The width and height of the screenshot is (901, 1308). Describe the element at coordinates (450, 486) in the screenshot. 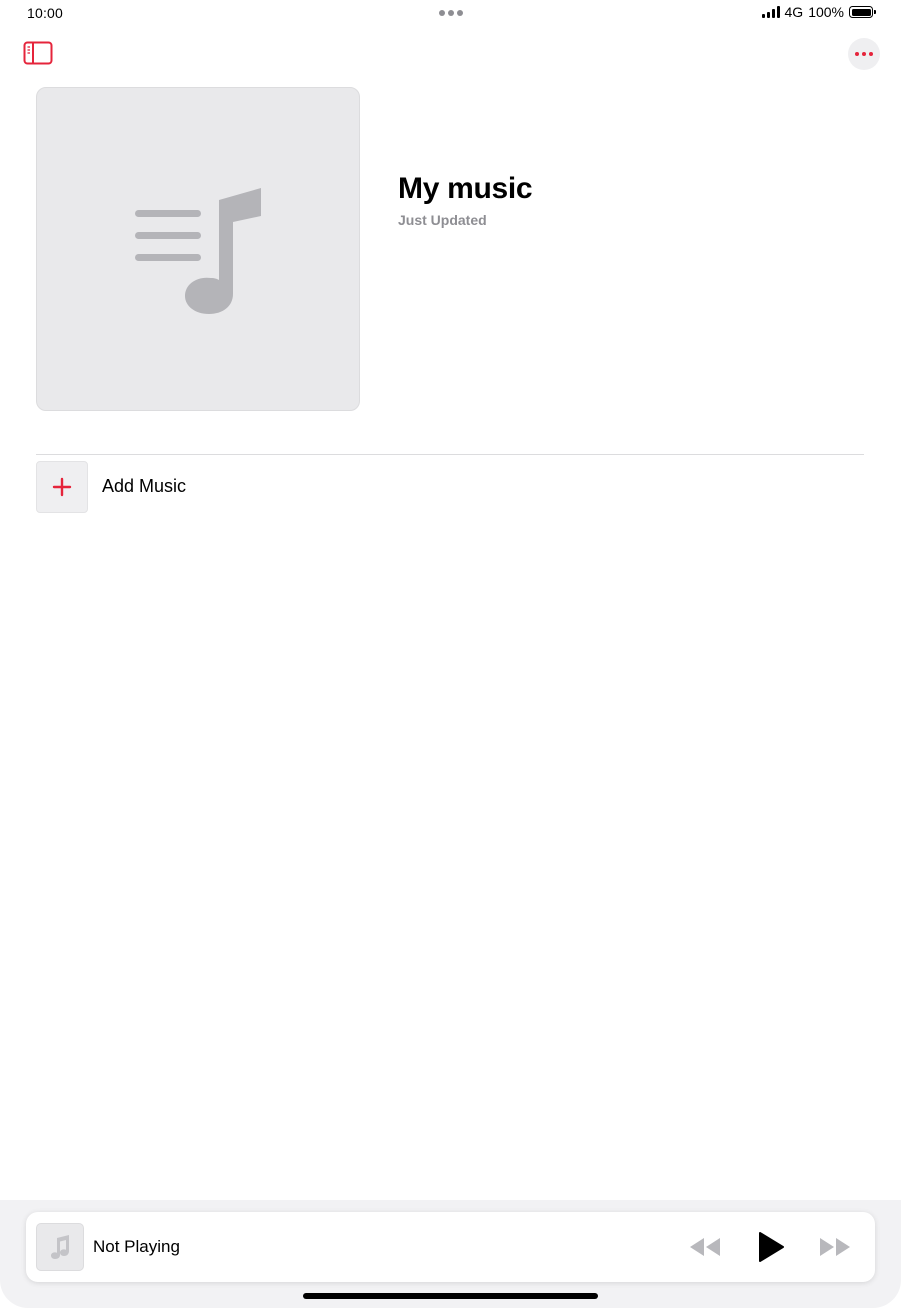

I see `add-music-button: Add Music` at that location.